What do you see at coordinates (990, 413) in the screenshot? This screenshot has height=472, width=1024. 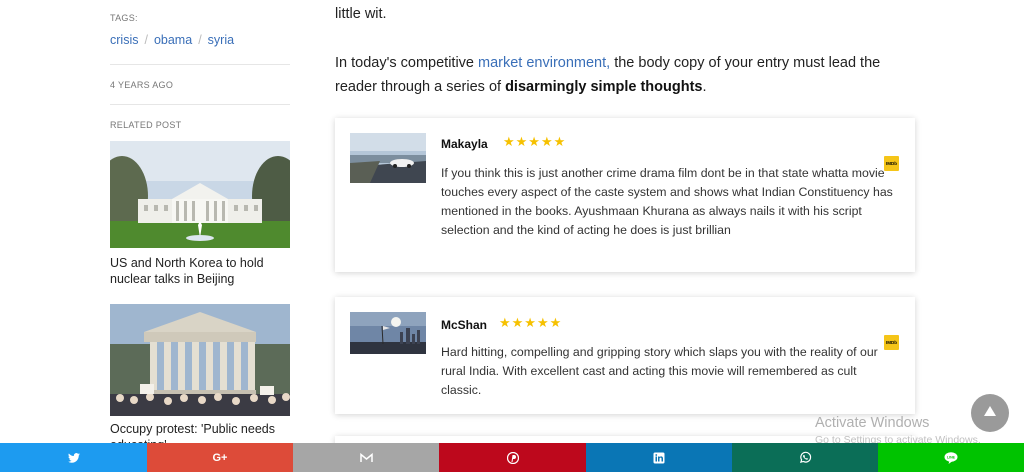 I see `back-to-top-button` at bounding box center [990, 413].